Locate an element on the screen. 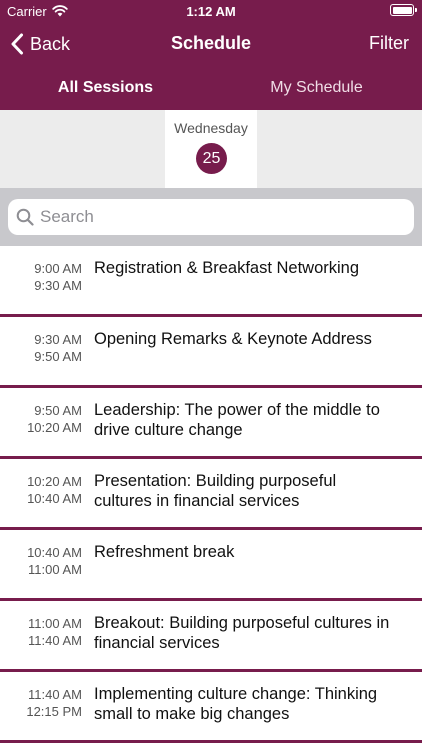  session-end-time: 12:15 PM is located at coordinates (54, 711).